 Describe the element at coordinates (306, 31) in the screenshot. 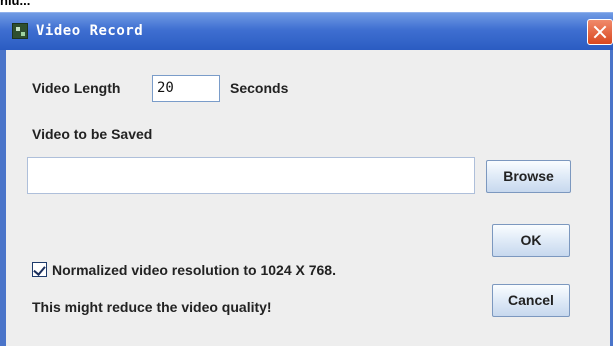

I see `title-bar: Video Record` at that location.